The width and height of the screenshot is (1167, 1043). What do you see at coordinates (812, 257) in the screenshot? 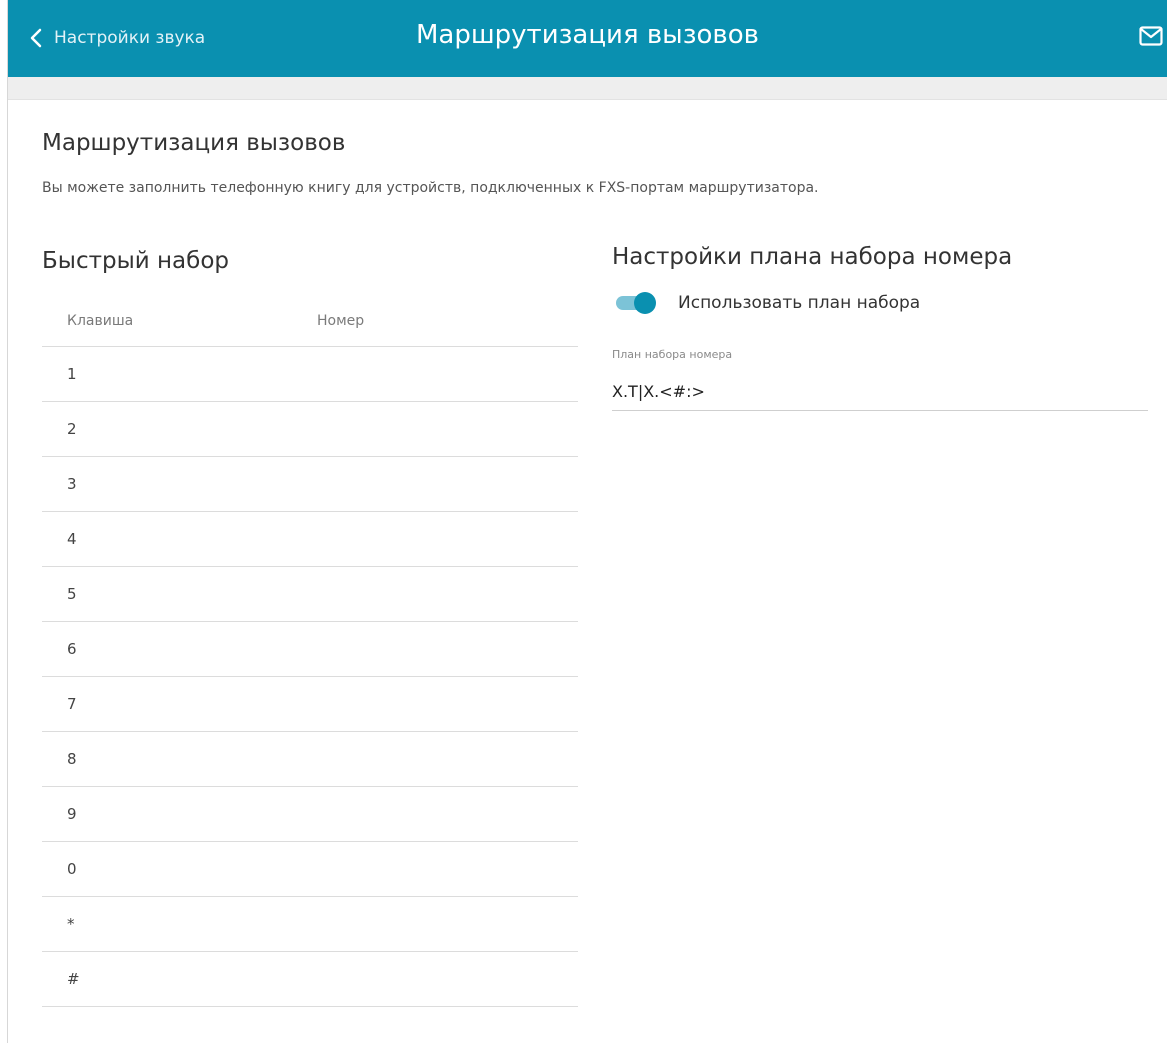
I see `dial-plan-title: Настройки плана набора номера` at bounding box center [812, 257].